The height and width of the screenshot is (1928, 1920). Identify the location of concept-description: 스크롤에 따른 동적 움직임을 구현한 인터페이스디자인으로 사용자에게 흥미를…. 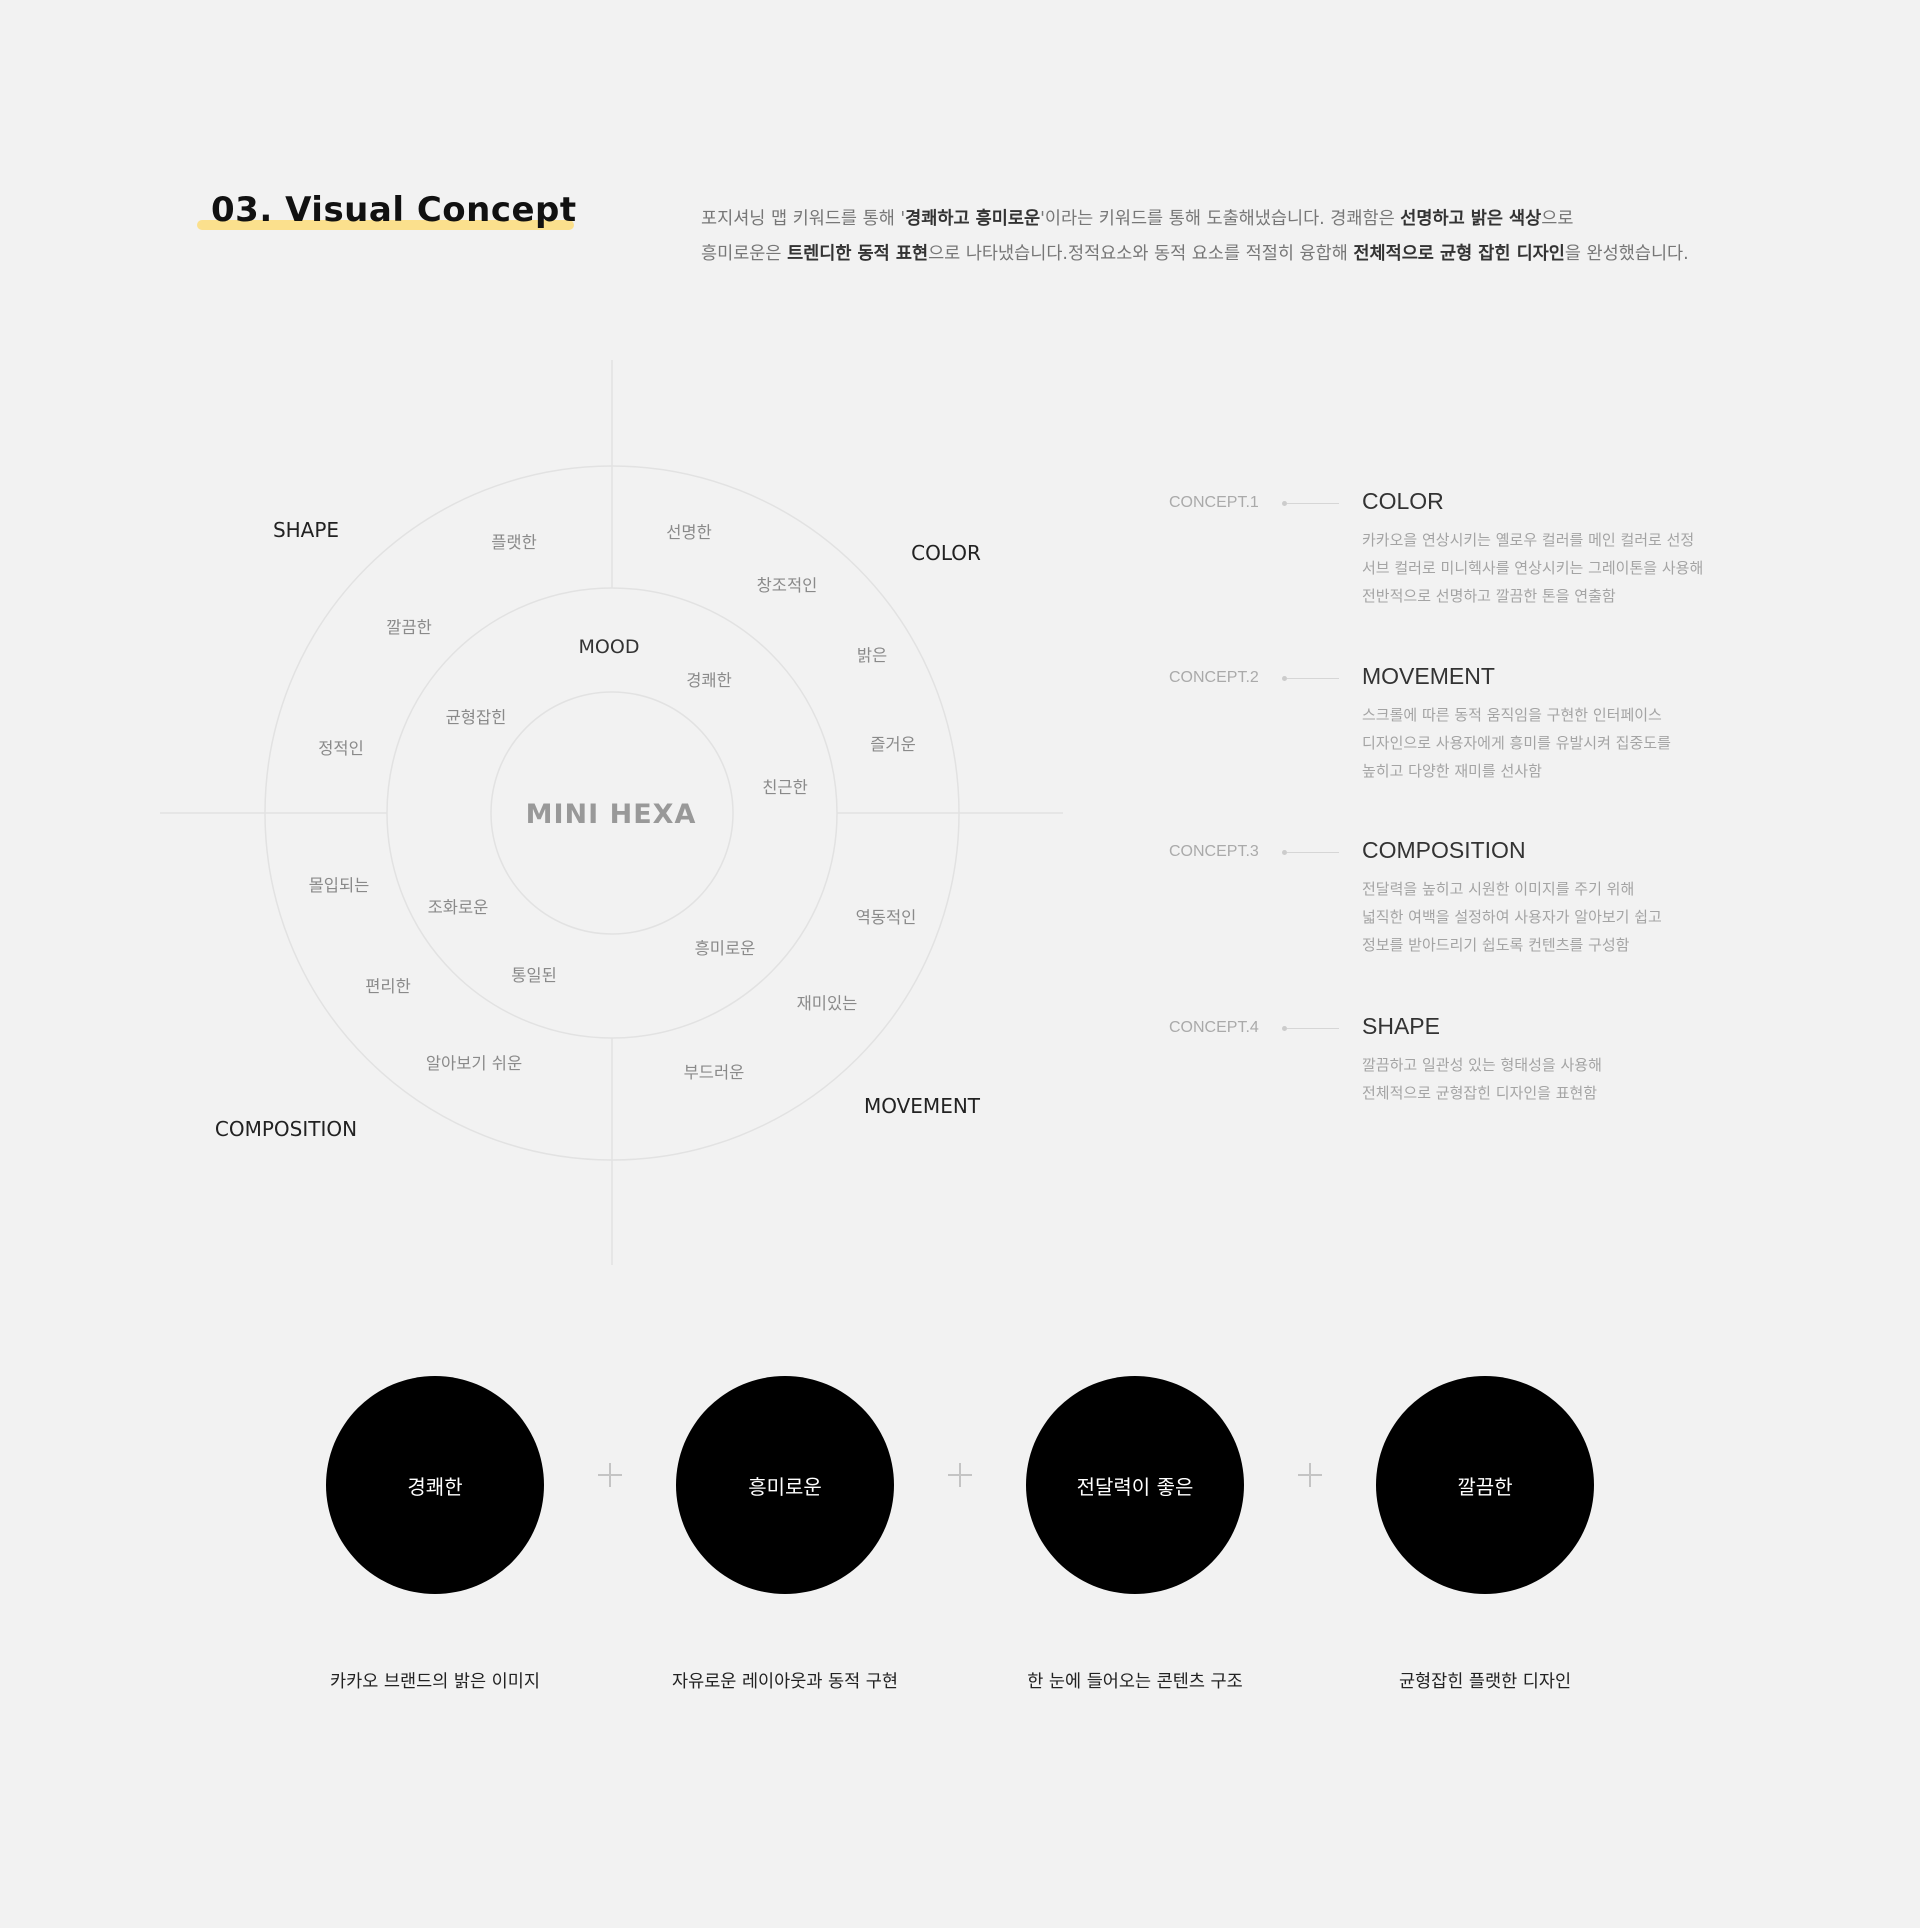
(1516, 743).